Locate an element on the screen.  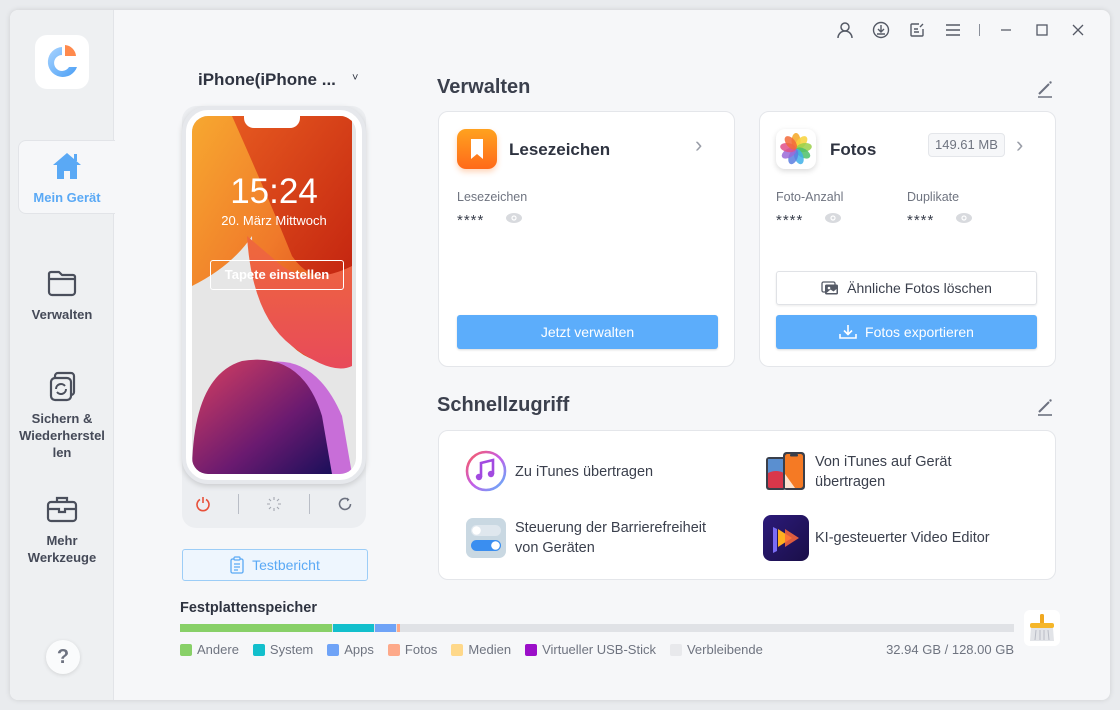
export-icon is located at coordinates (848, 332).